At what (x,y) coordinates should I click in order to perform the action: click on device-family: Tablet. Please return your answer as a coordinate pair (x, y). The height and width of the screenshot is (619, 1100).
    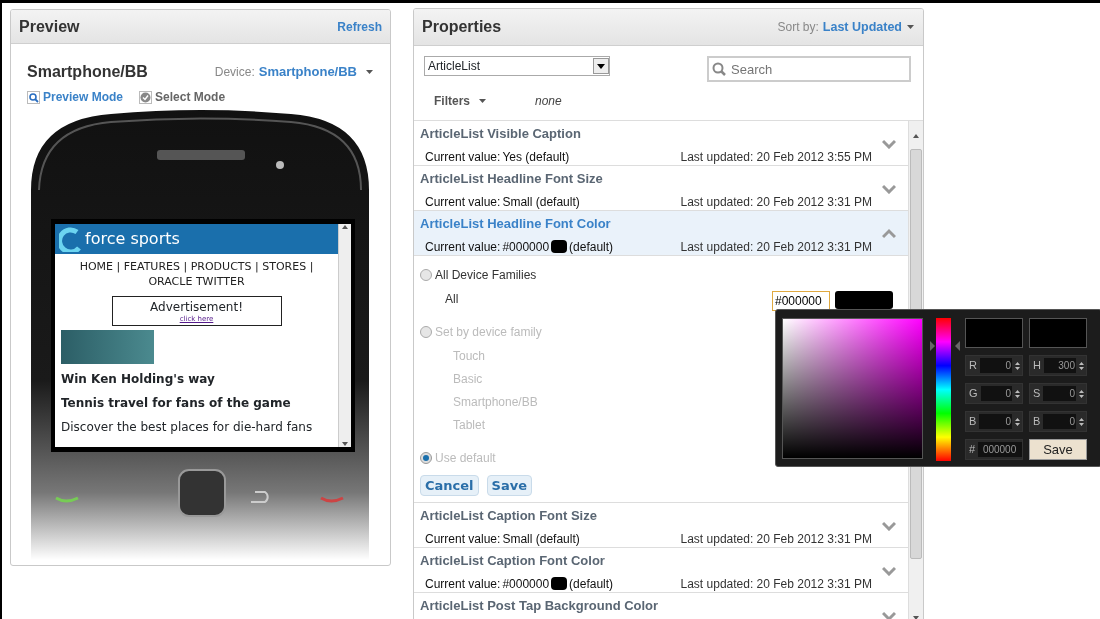
    Looking at the image, I should click on (469, 425).